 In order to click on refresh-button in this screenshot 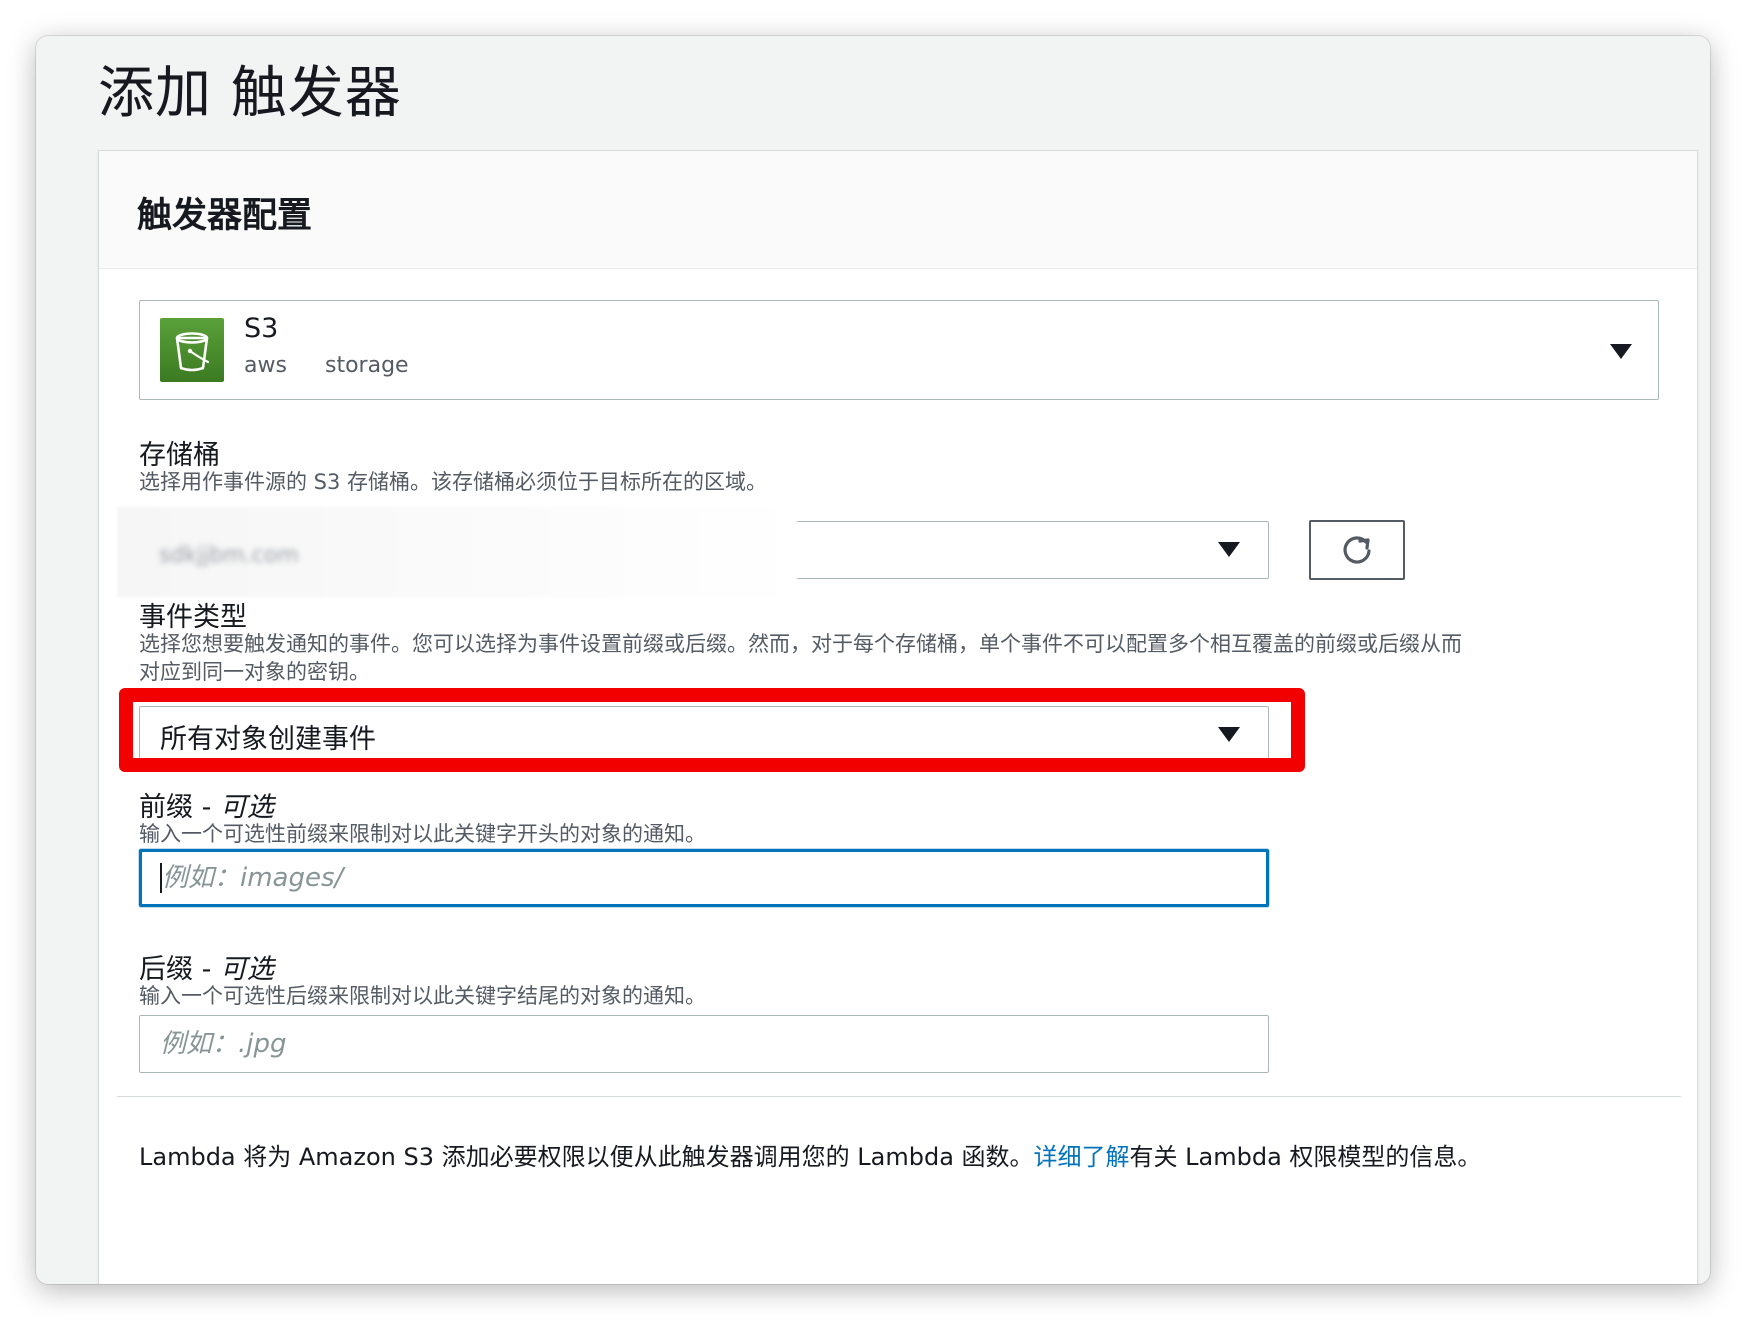, I will do `click(1357, 550)`.